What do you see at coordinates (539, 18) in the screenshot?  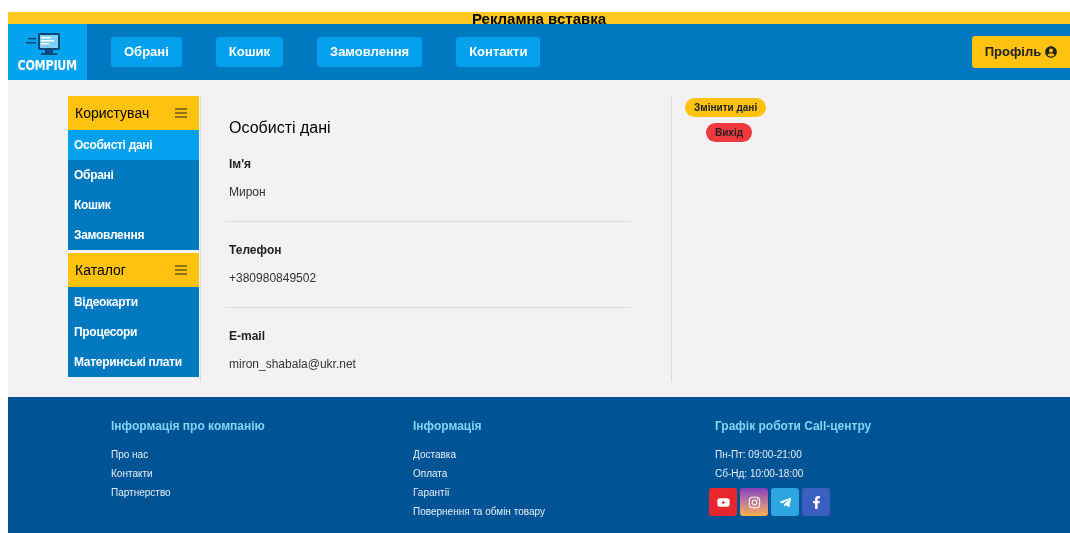 I see `ad-banner: Рекламна вставка` at bounding box center [539, 18].